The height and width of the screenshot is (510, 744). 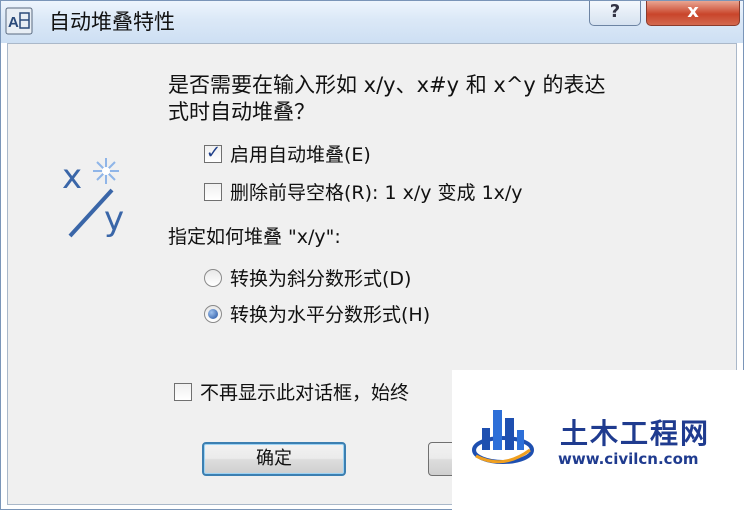 I want to click on title-bar: A 自动堆叠特性 ? x, so click(x=372, y=22).